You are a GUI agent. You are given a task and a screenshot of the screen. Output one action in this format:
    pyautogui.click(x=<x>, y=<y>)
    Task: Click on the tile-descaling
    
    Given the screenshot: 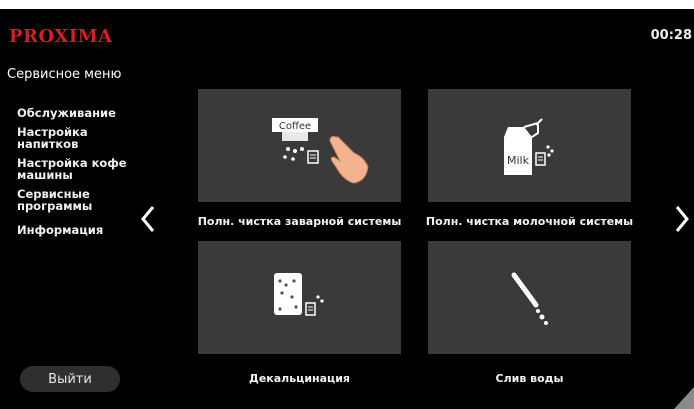 What is the action you would take?
    pyautogui.click(x=299, y=297)
    